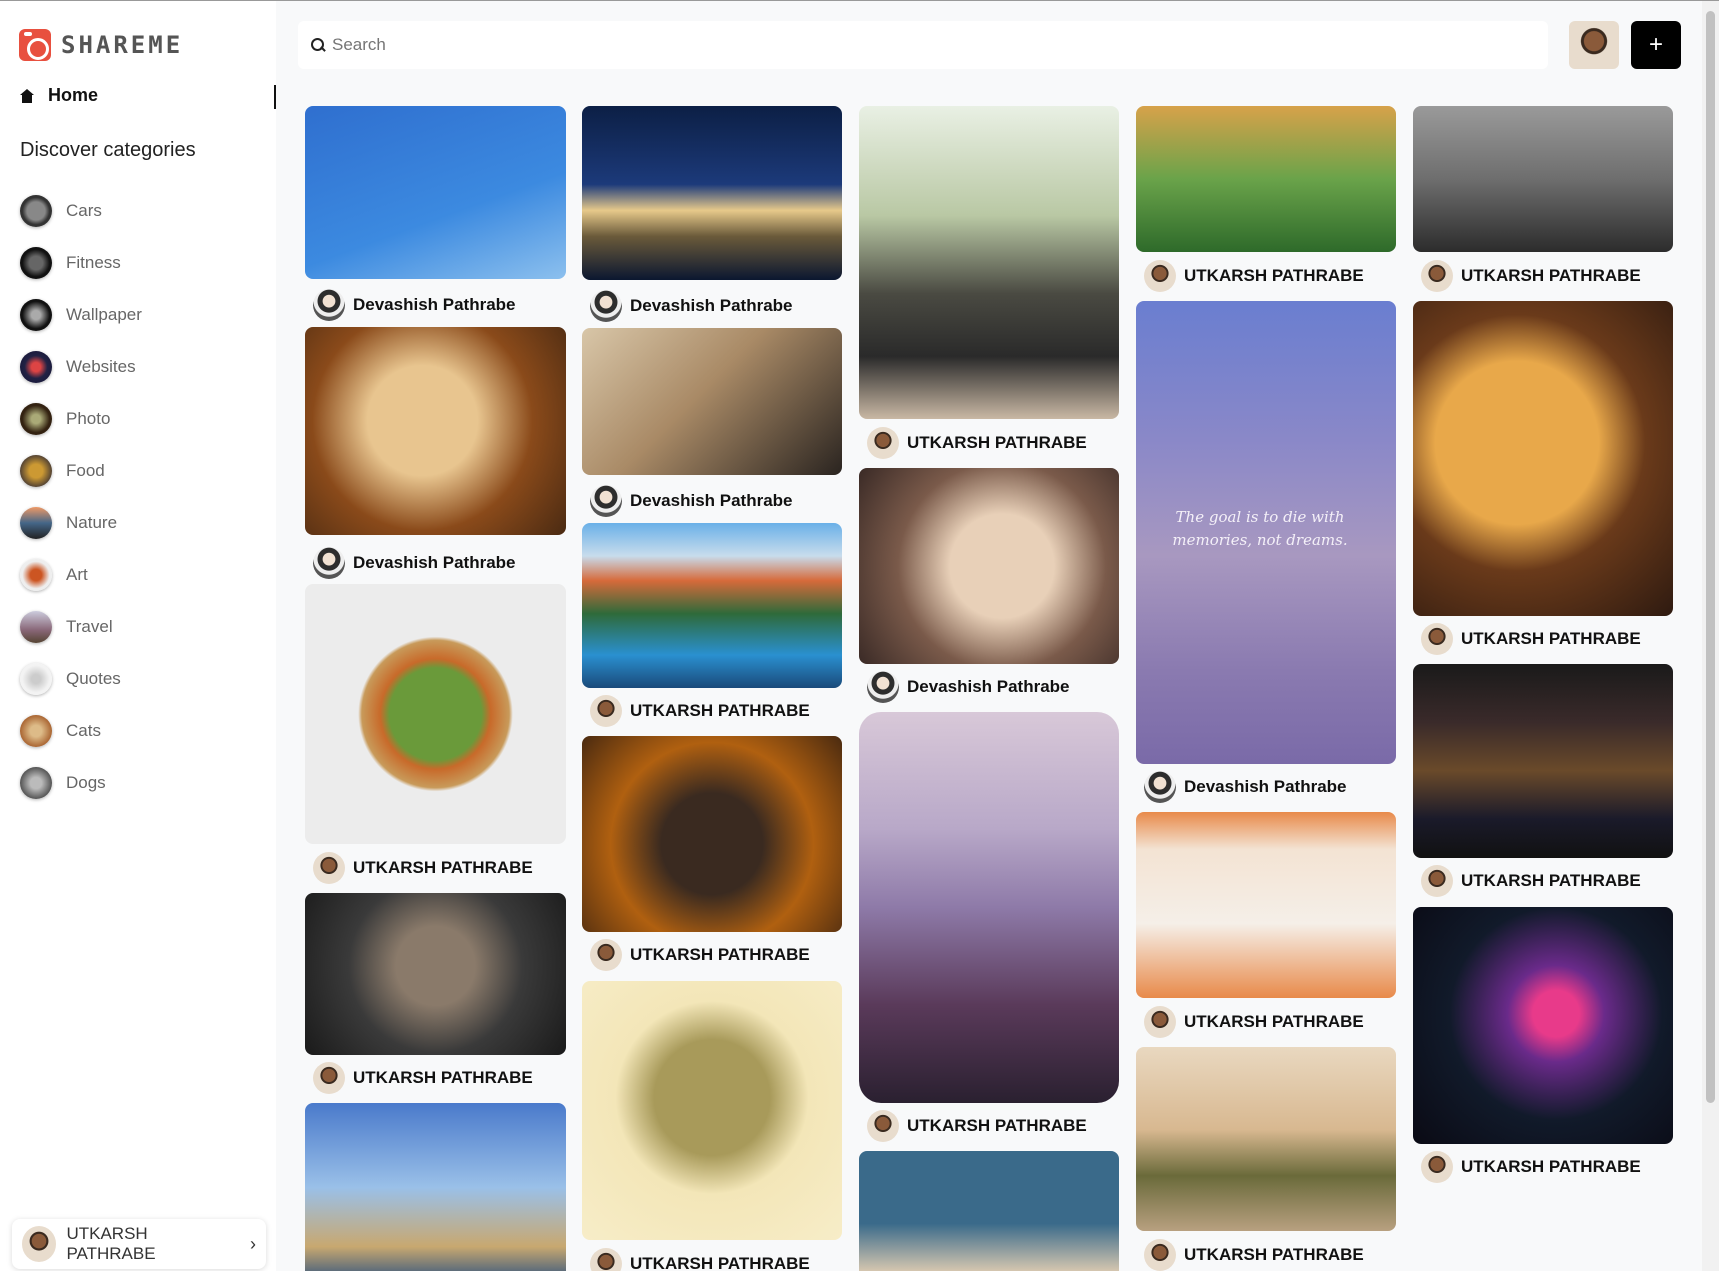 Image resolution: width=1719 pixels, height=1271 pixels. Describe the element at coordinates (83, 730) in the screenshot. I see `category-label: Cats` at that location.